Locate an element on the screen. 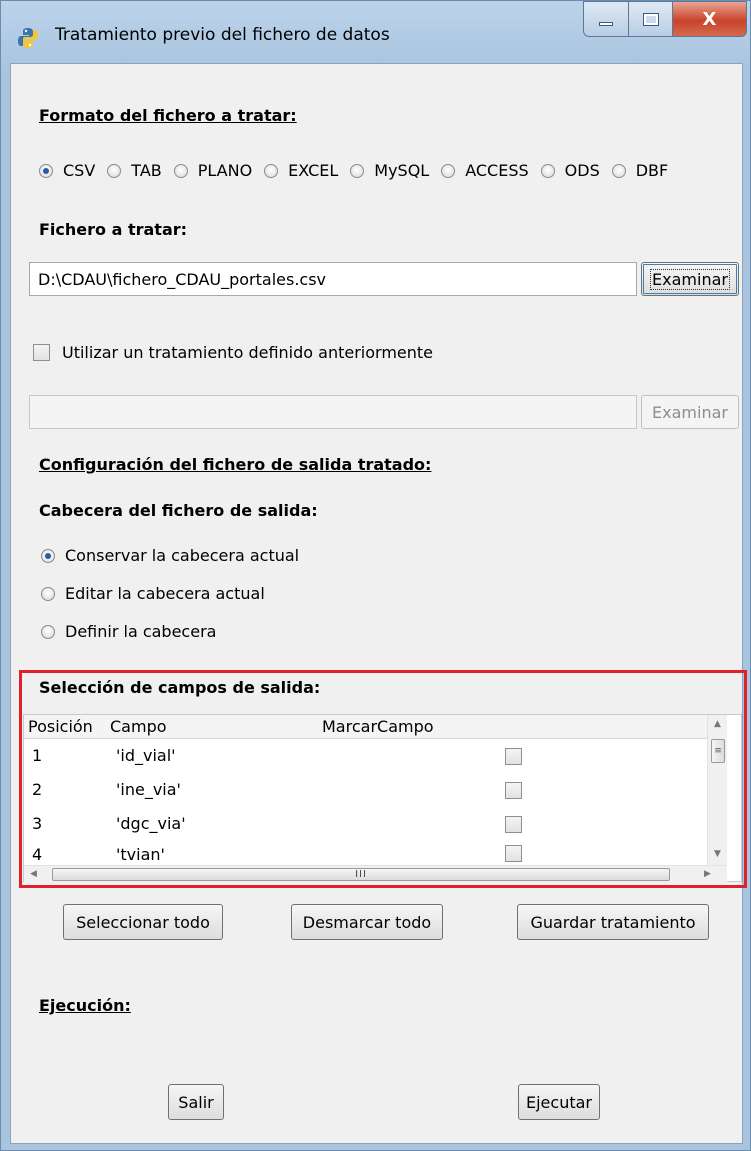 The image size is (751, 1151). maximize-icon is located at coordinates (650, 19).